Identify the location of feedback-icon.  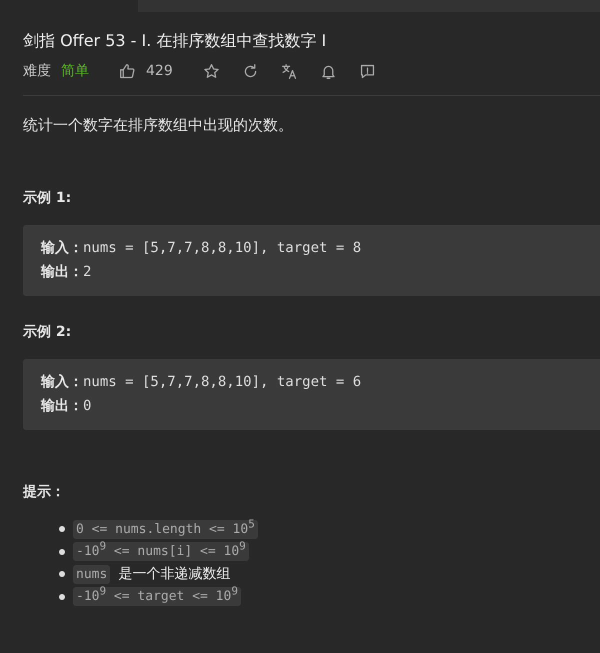
(367, 71).